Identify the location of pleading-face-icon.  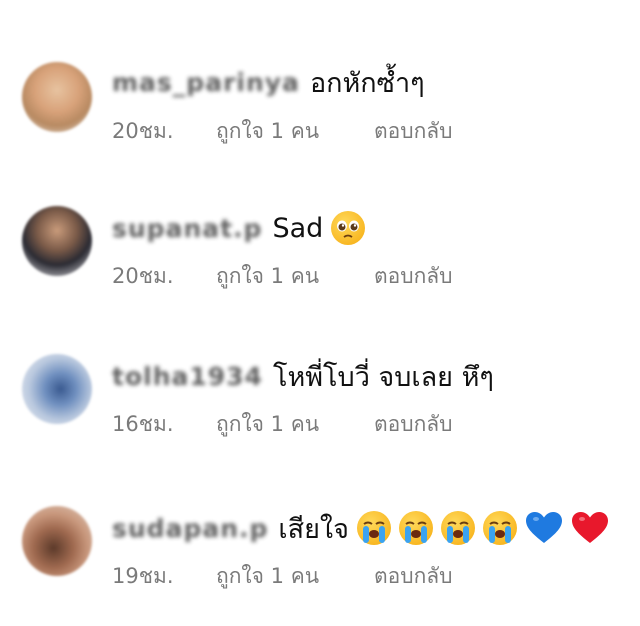
(348, 228).